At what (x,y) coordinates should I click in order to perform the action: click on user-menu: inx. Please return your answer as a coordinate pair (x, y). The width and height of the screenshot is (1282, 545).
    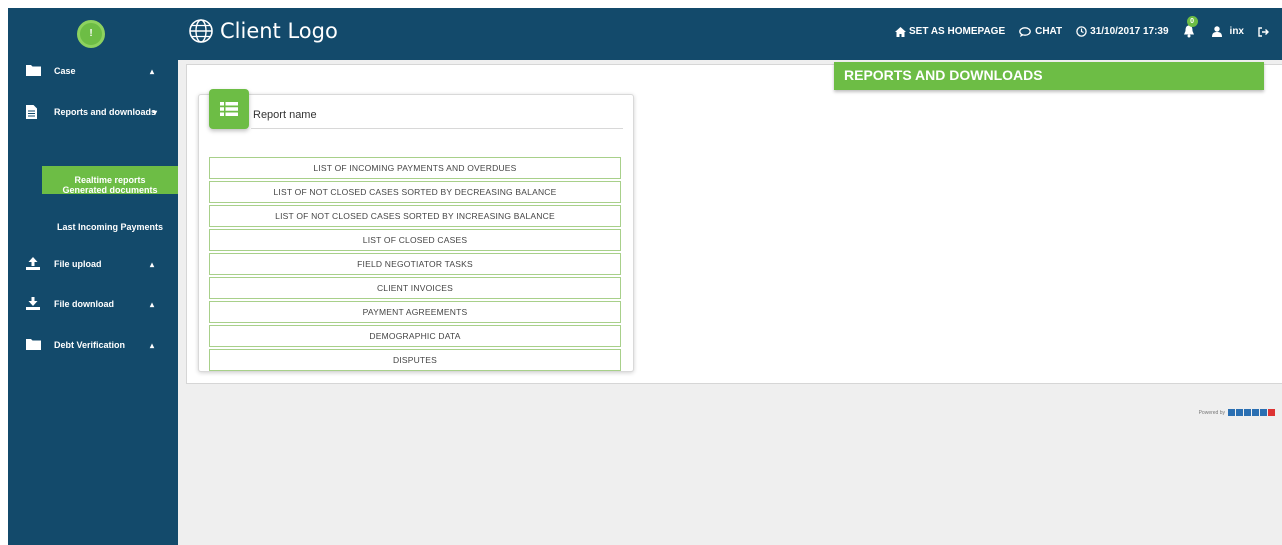
    Looking at the image, I should click on (1227, 31).